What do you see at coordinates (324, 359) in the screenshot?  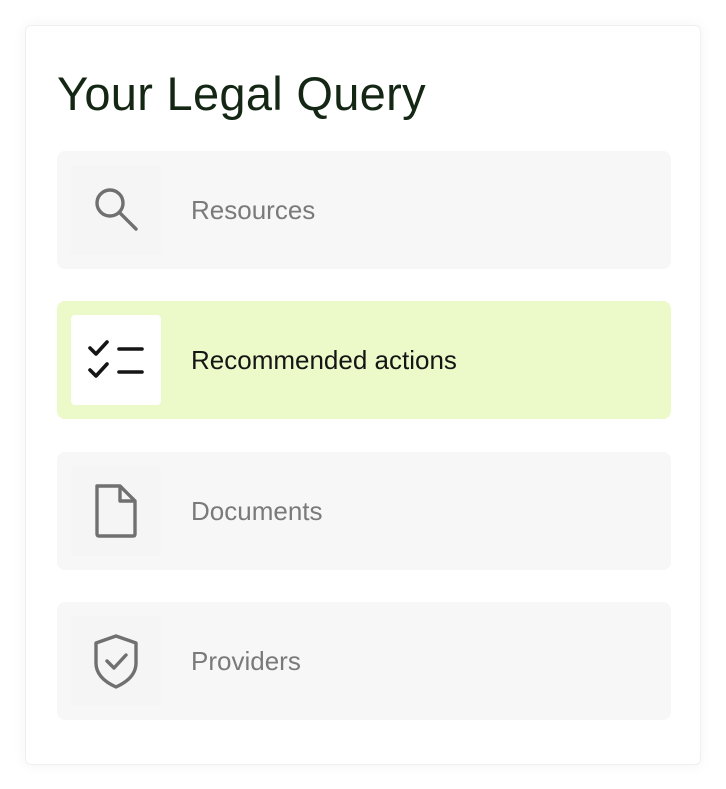 I see `menu-item-label: Recommended actions` at bounding box center [324, 359].